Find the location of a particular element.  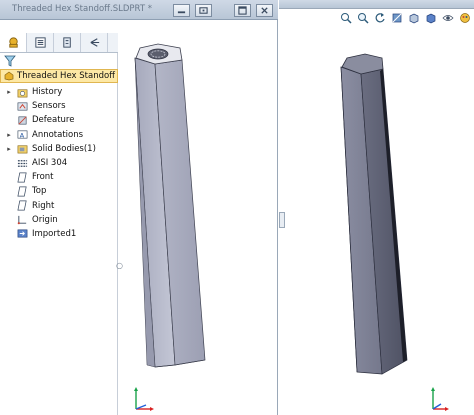

minimize-button is located at coordinates (181, 10).